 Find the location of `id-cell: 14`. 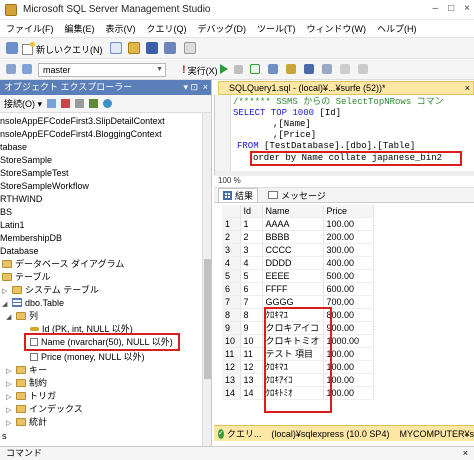

id-cell: 14 is located at coordinates (251, 393).